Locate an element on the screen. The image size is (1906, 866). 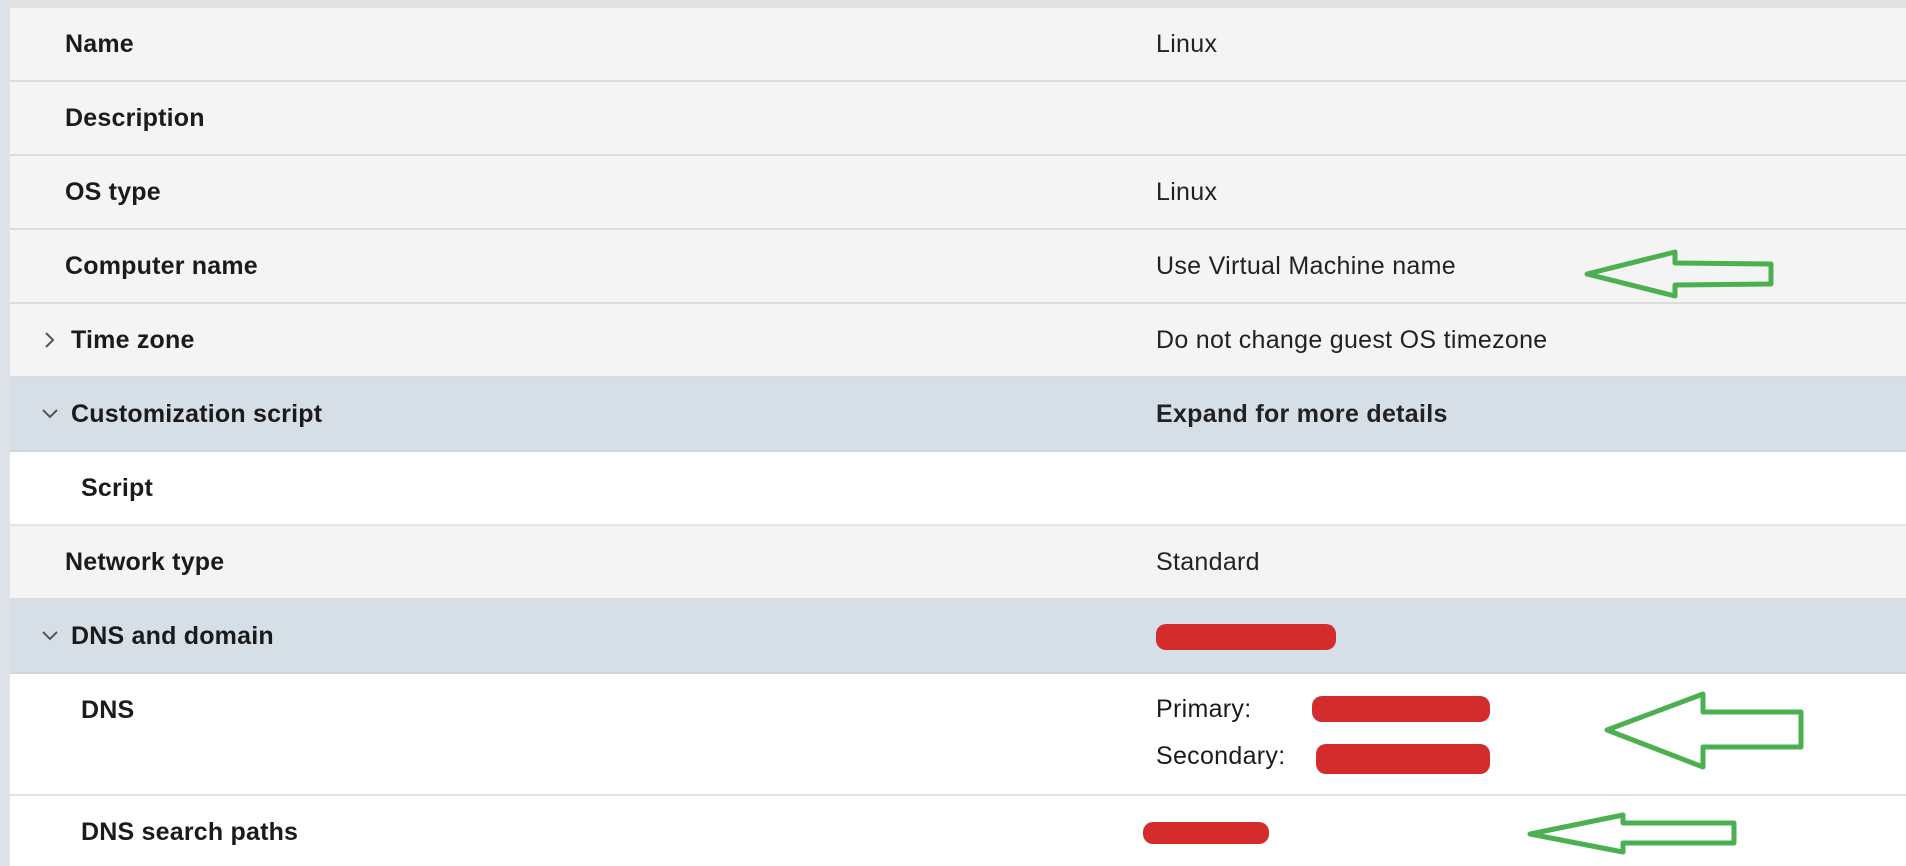
row-name: Name Linux is located at coordinates (958, 45).